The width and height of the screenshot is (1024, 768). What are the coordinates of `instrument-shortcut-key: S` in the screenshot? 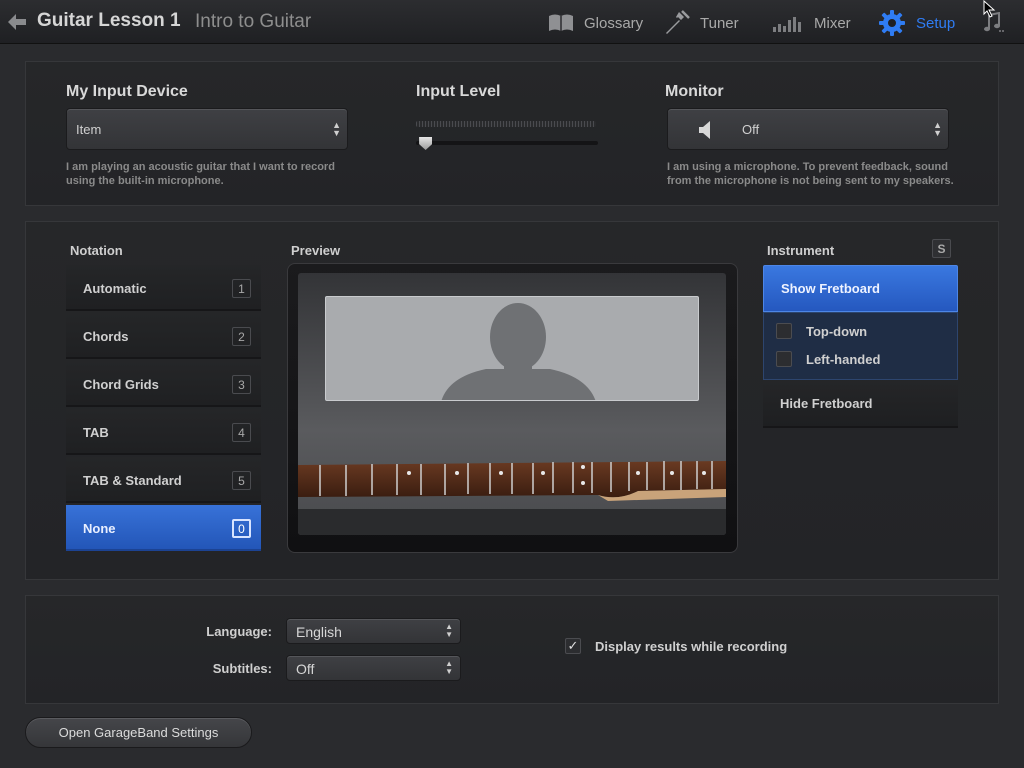 It's located at (941, 248).